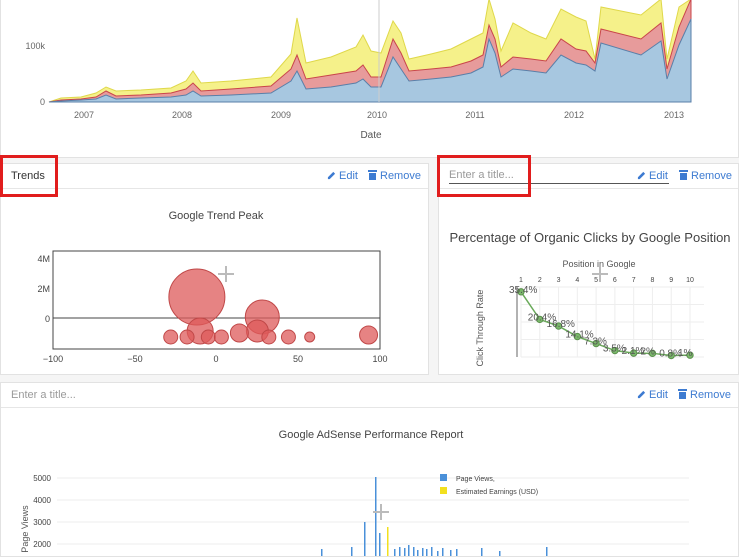 The height and width of the screenshot is (557, 739). What do you see at coordinates (596, 280) in the screenshot?
I see `position-tick-5: 5` at bounding box center [596, 280].